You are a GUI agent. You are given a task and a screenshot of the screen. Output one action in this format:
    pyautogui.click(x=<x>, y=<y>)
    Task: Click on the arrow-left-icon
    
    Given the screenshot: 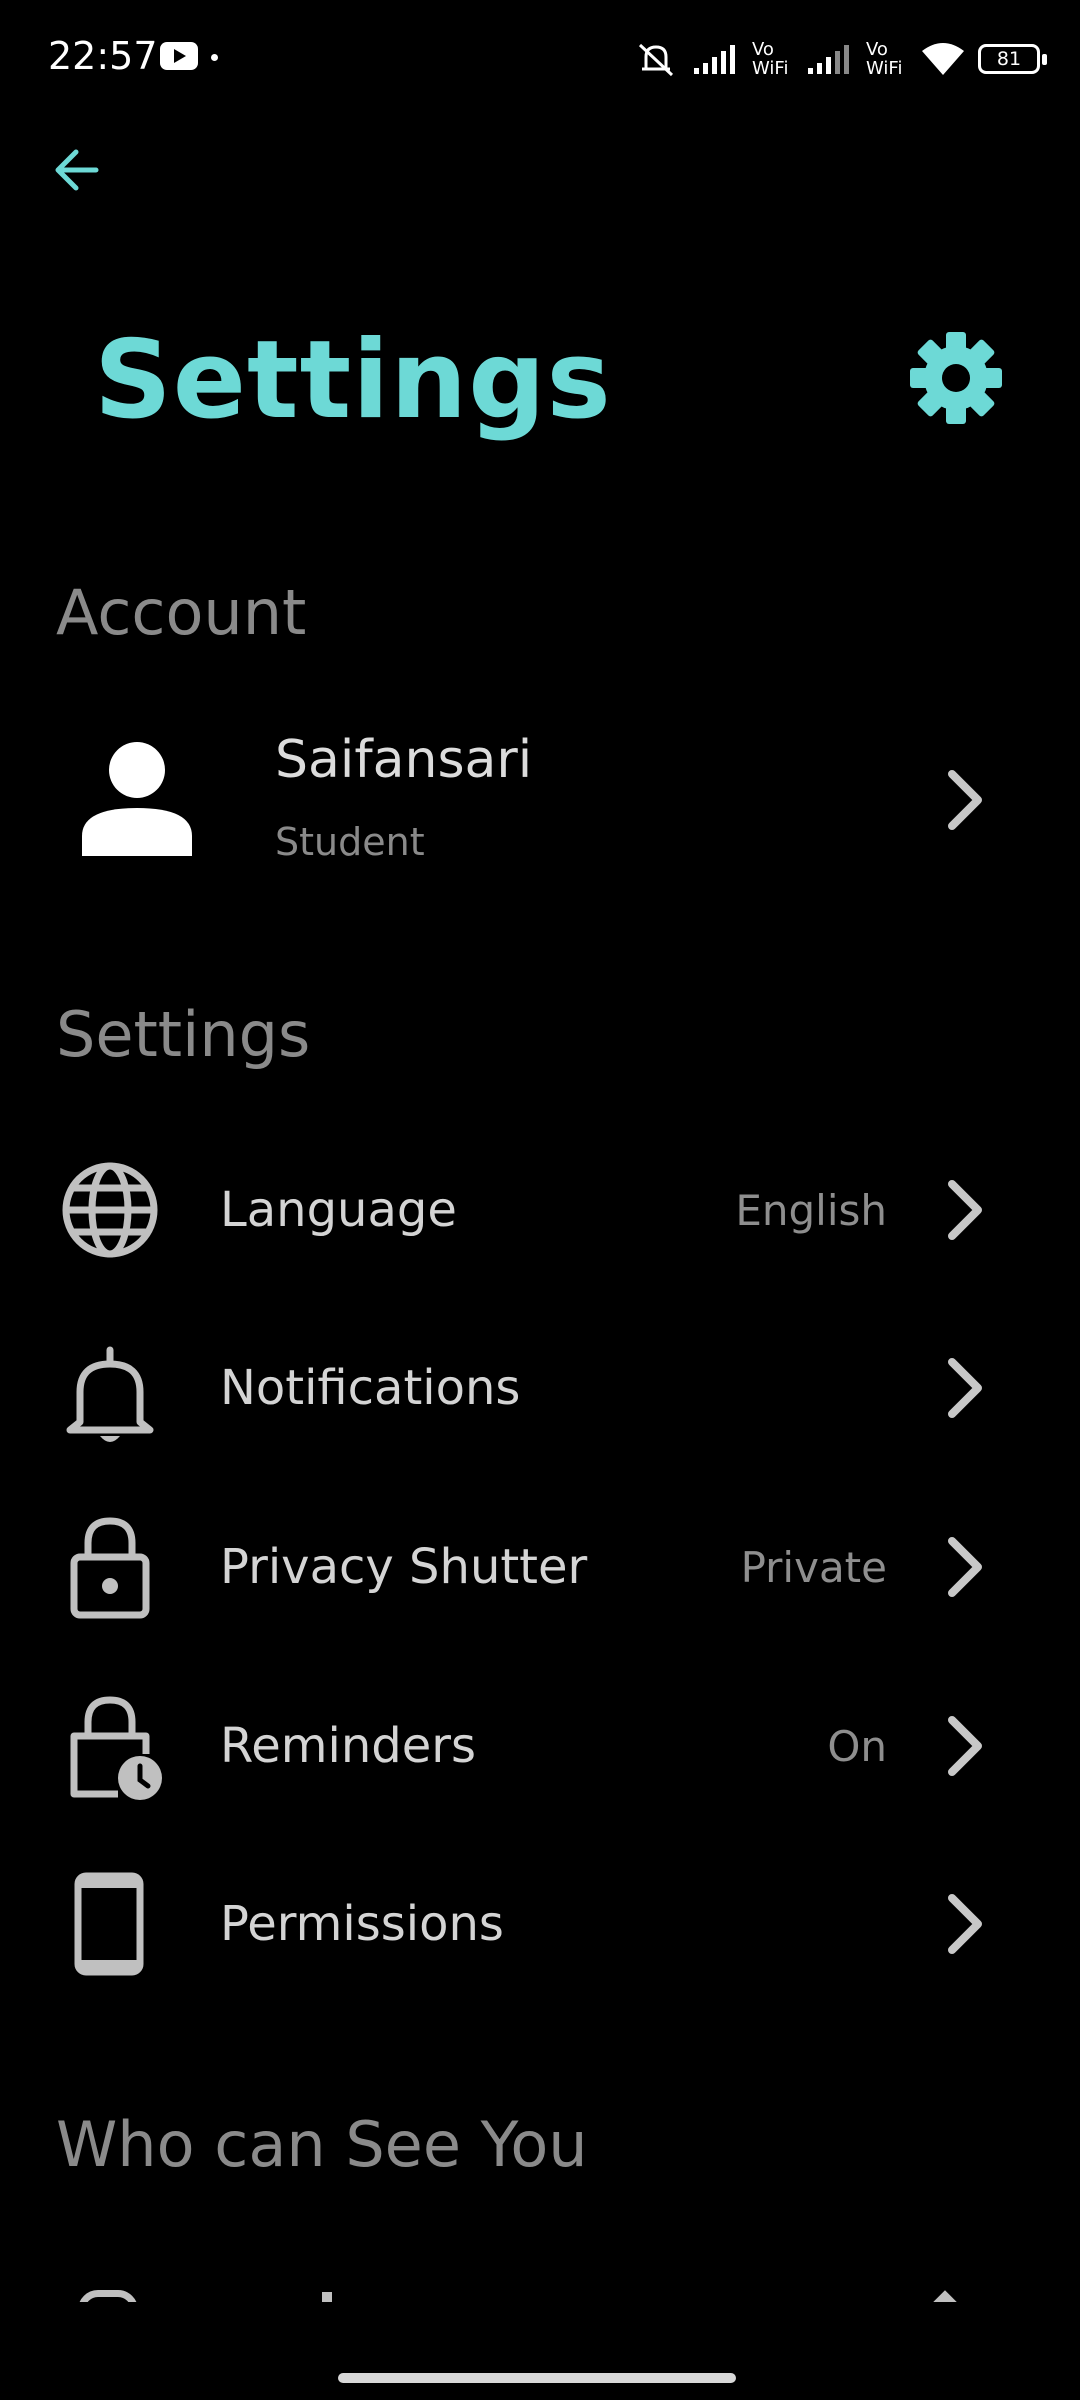 What is the action you would take?
    pyautogui.click(x=78, y=170)
    